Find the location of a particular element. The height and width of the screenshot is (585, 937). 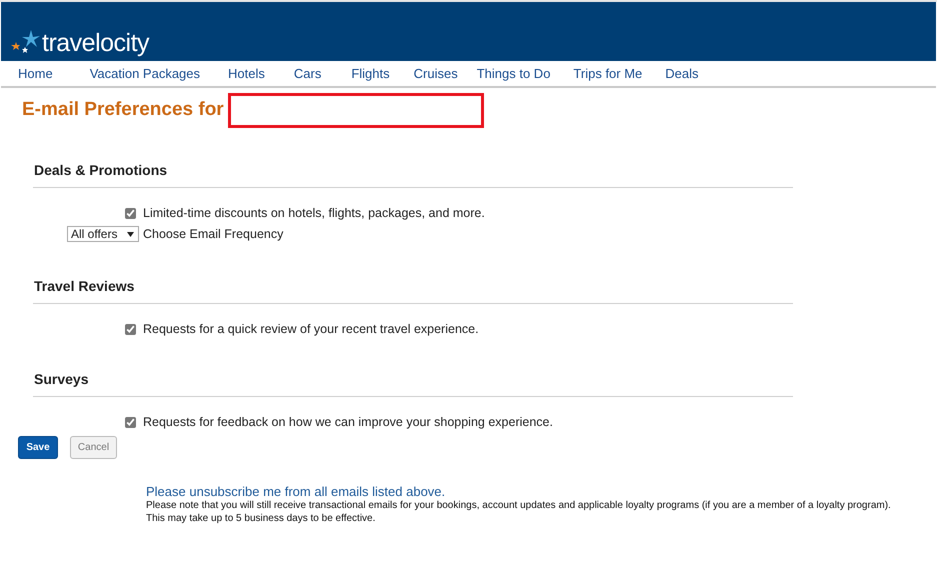

nav-link: Vacation Packages is located at coordinates (145, 74).